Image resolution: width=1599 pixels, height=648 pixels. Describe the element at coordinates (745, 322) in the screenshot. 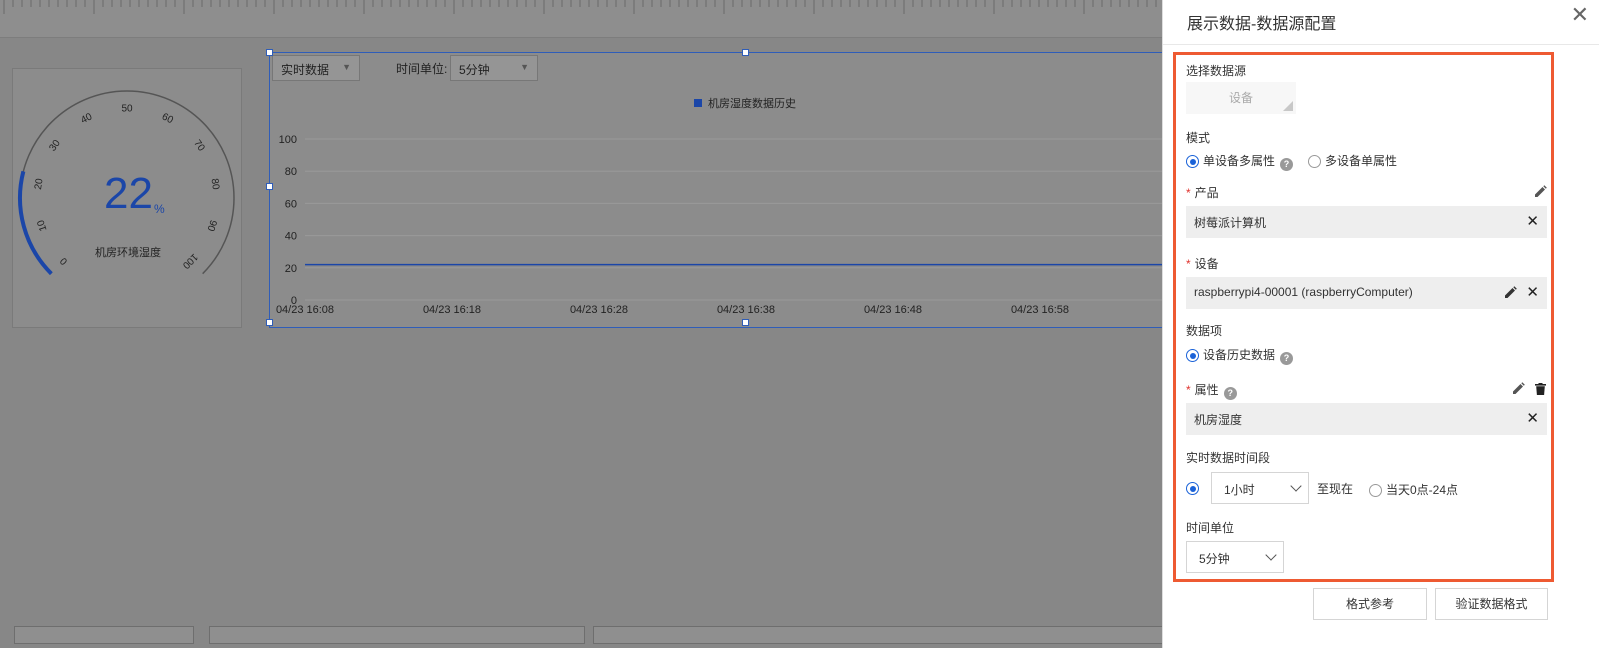

I see `resize-handle-bm` at that location.